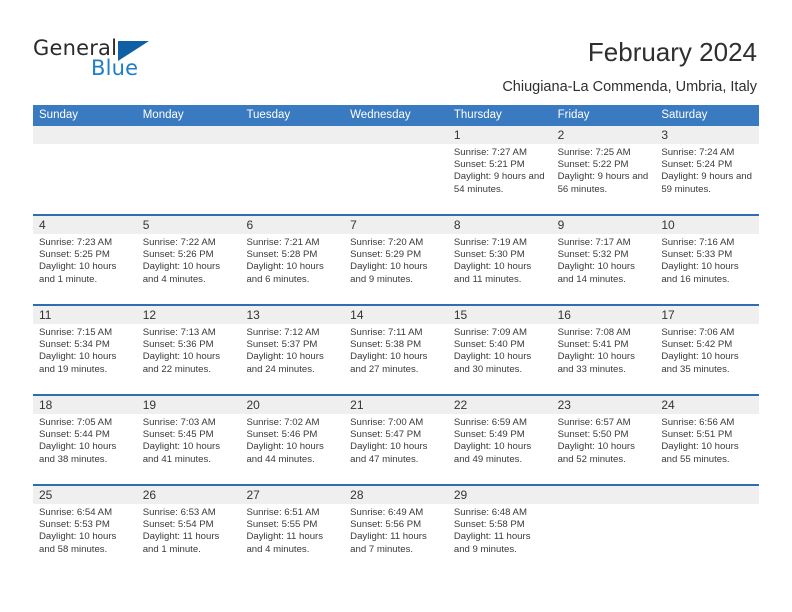 The height and width of the screenshot is (612, 792). Describe the element at coordinates (285, 363) in the screenshot. I see `daylight-text: Daylight: 10 hours and 24 minutes.` at that location.